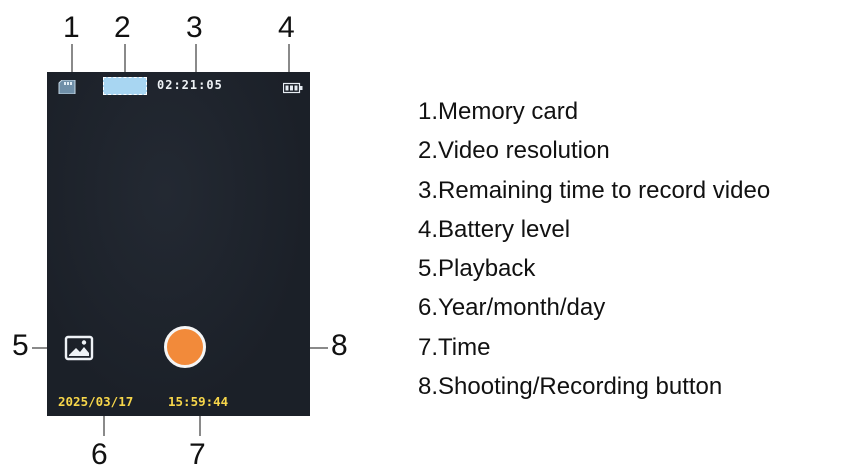 Image resolution: width=860 pixels, height=471 pixels. Describe the element at coordinates (99, 454) in the screenshot. I see `callout-6: 6` at that location.